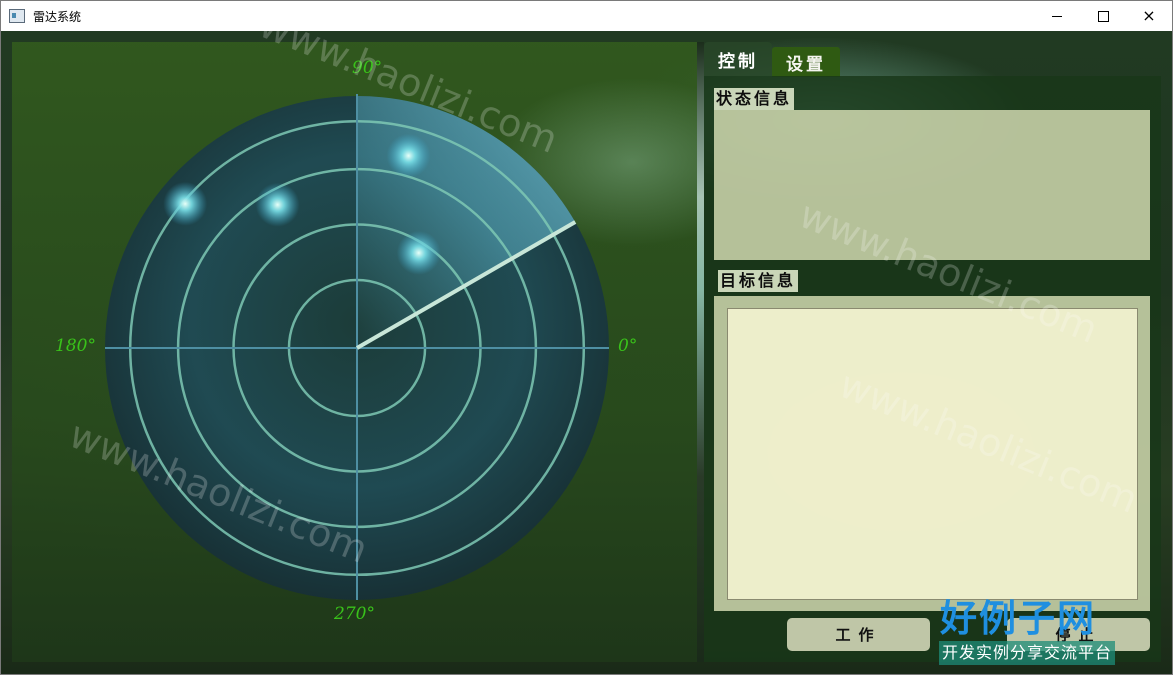  What do you see at coordinates (1027, 653) in the screenshot?
I see `brand-subtitle: 开发实例分享交流平台` at bounding box center [1027, 653].